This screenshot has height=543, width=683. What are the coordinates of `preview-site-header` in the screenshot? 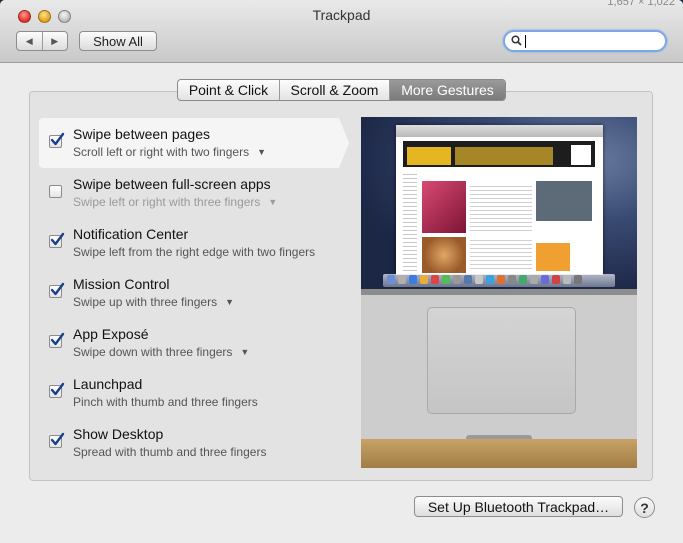 It's located at (499, 154).